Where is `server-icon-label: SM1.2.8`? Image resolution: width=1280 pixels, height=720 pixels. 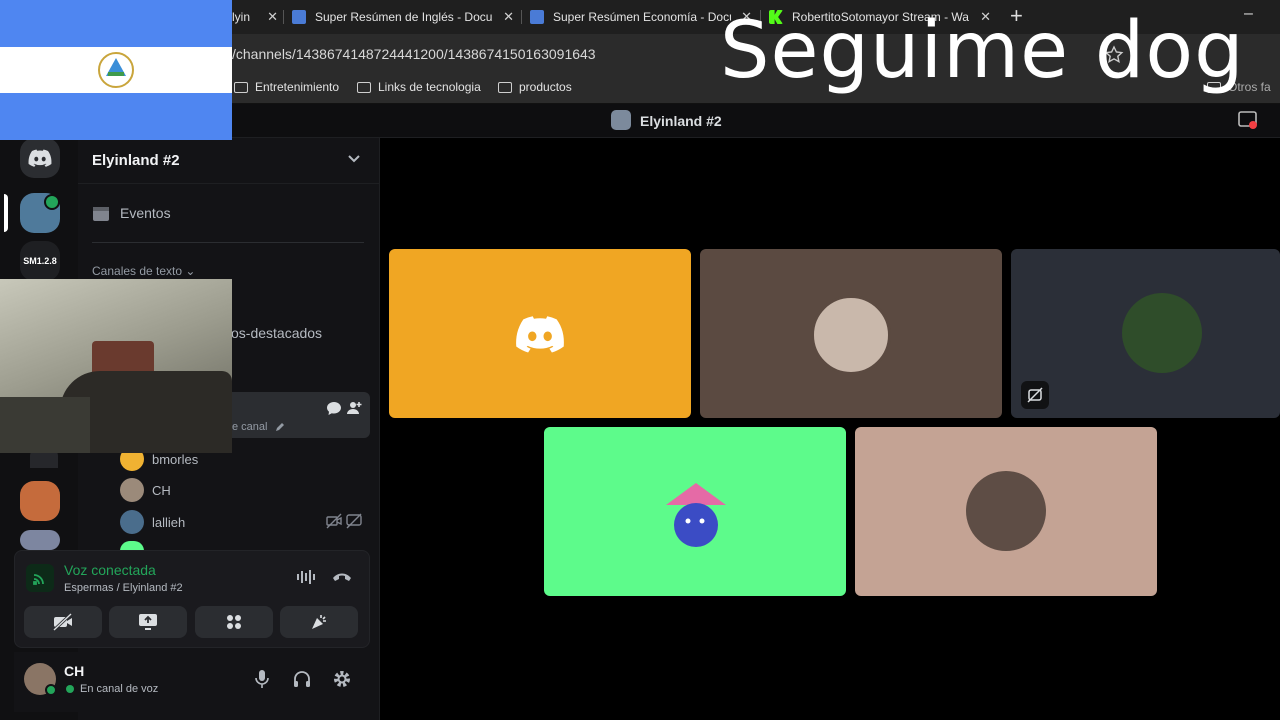 server-icon-label: SM1.2.8 is located at coordinates (40, 261).